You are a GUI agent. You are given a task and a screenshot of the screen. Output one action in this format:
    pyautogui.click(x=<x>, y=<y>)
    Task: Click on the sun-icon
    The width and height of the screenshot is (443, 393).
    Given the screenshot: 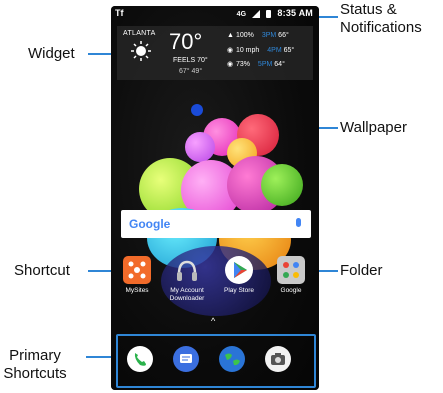 What is the action you would take?
    pyautogui.click(x=141, y=52)
    